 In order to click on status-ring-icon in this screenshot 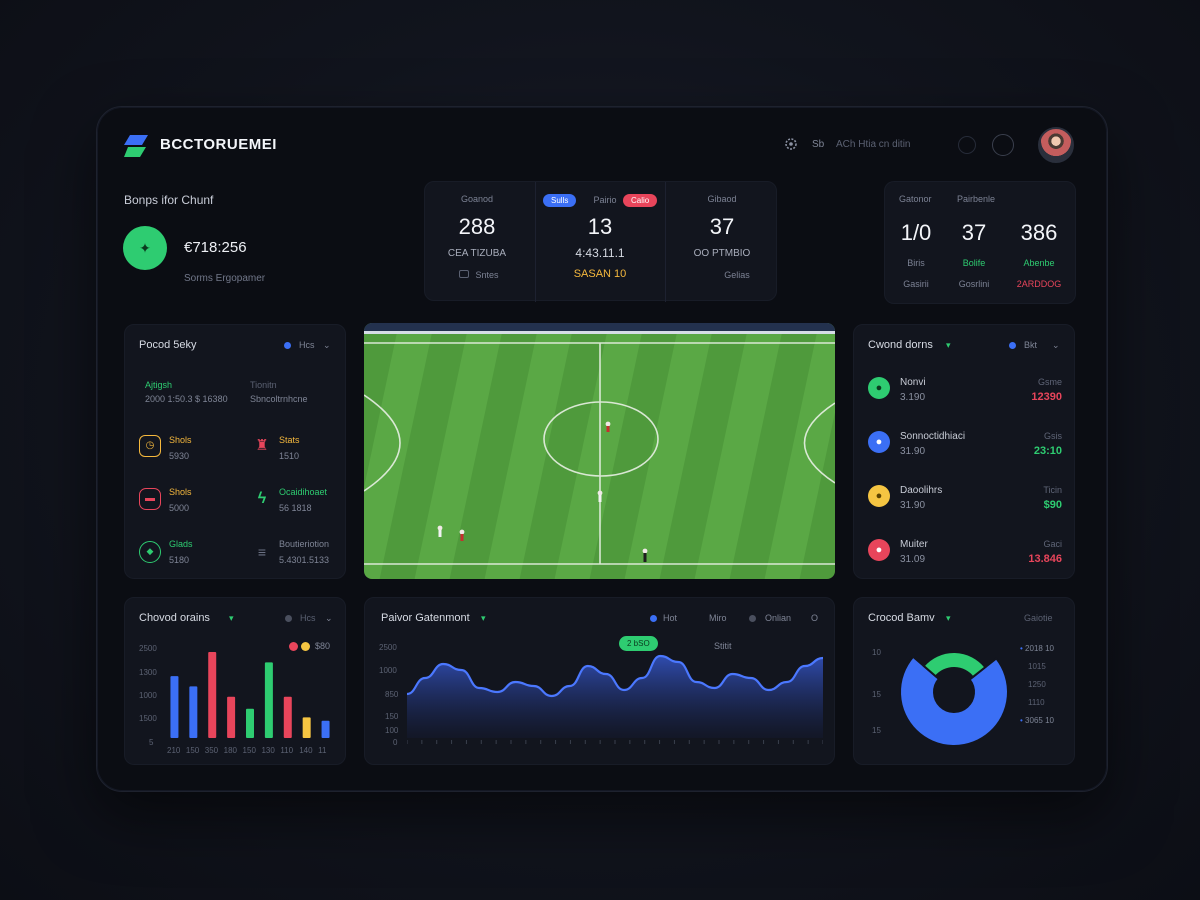, I will do `click(1003, 145)`.